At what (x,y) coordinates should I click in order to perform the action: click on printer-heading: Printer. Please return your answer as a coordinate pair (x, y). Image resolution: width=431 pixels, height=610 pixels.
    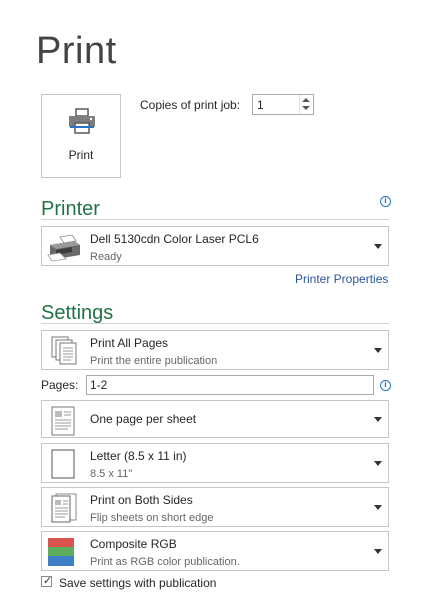
    Looking at the image, I should click on (70, 209).